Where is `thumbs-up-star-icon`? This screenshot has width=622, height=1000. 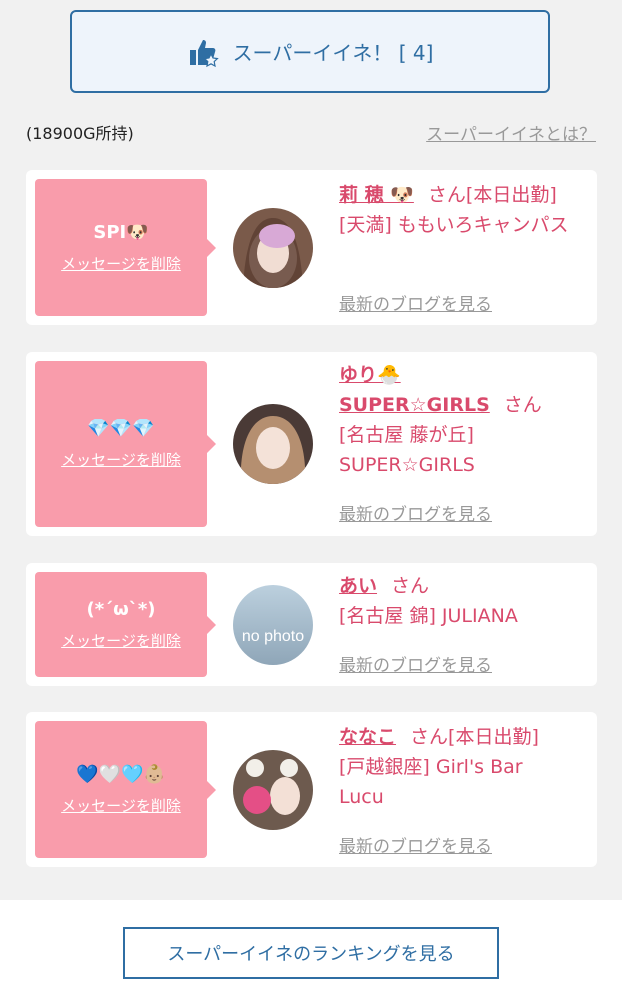
thumbs-up-star-icon is located at coordinates (203, 52).